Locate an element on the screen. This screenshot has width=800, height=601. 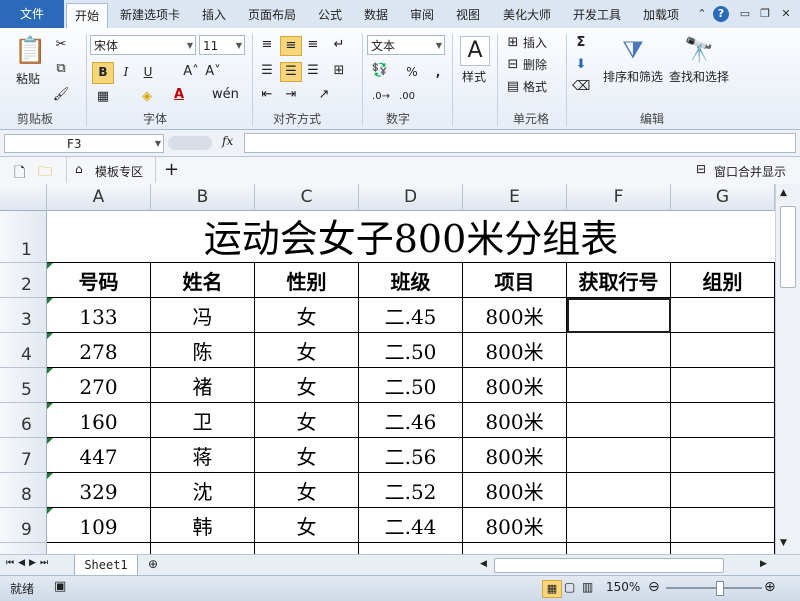
paste-icon: 📋 is located at coordinates (30, 51).